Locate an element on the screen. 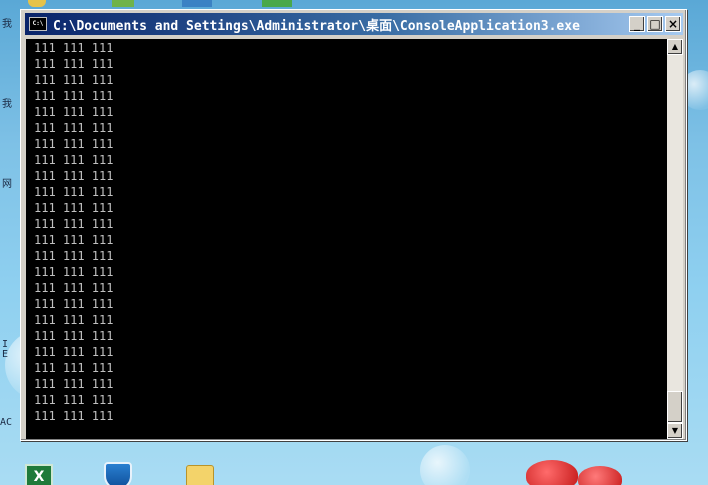  desktop-icon-label: AC is located at coordinates (6, 422).